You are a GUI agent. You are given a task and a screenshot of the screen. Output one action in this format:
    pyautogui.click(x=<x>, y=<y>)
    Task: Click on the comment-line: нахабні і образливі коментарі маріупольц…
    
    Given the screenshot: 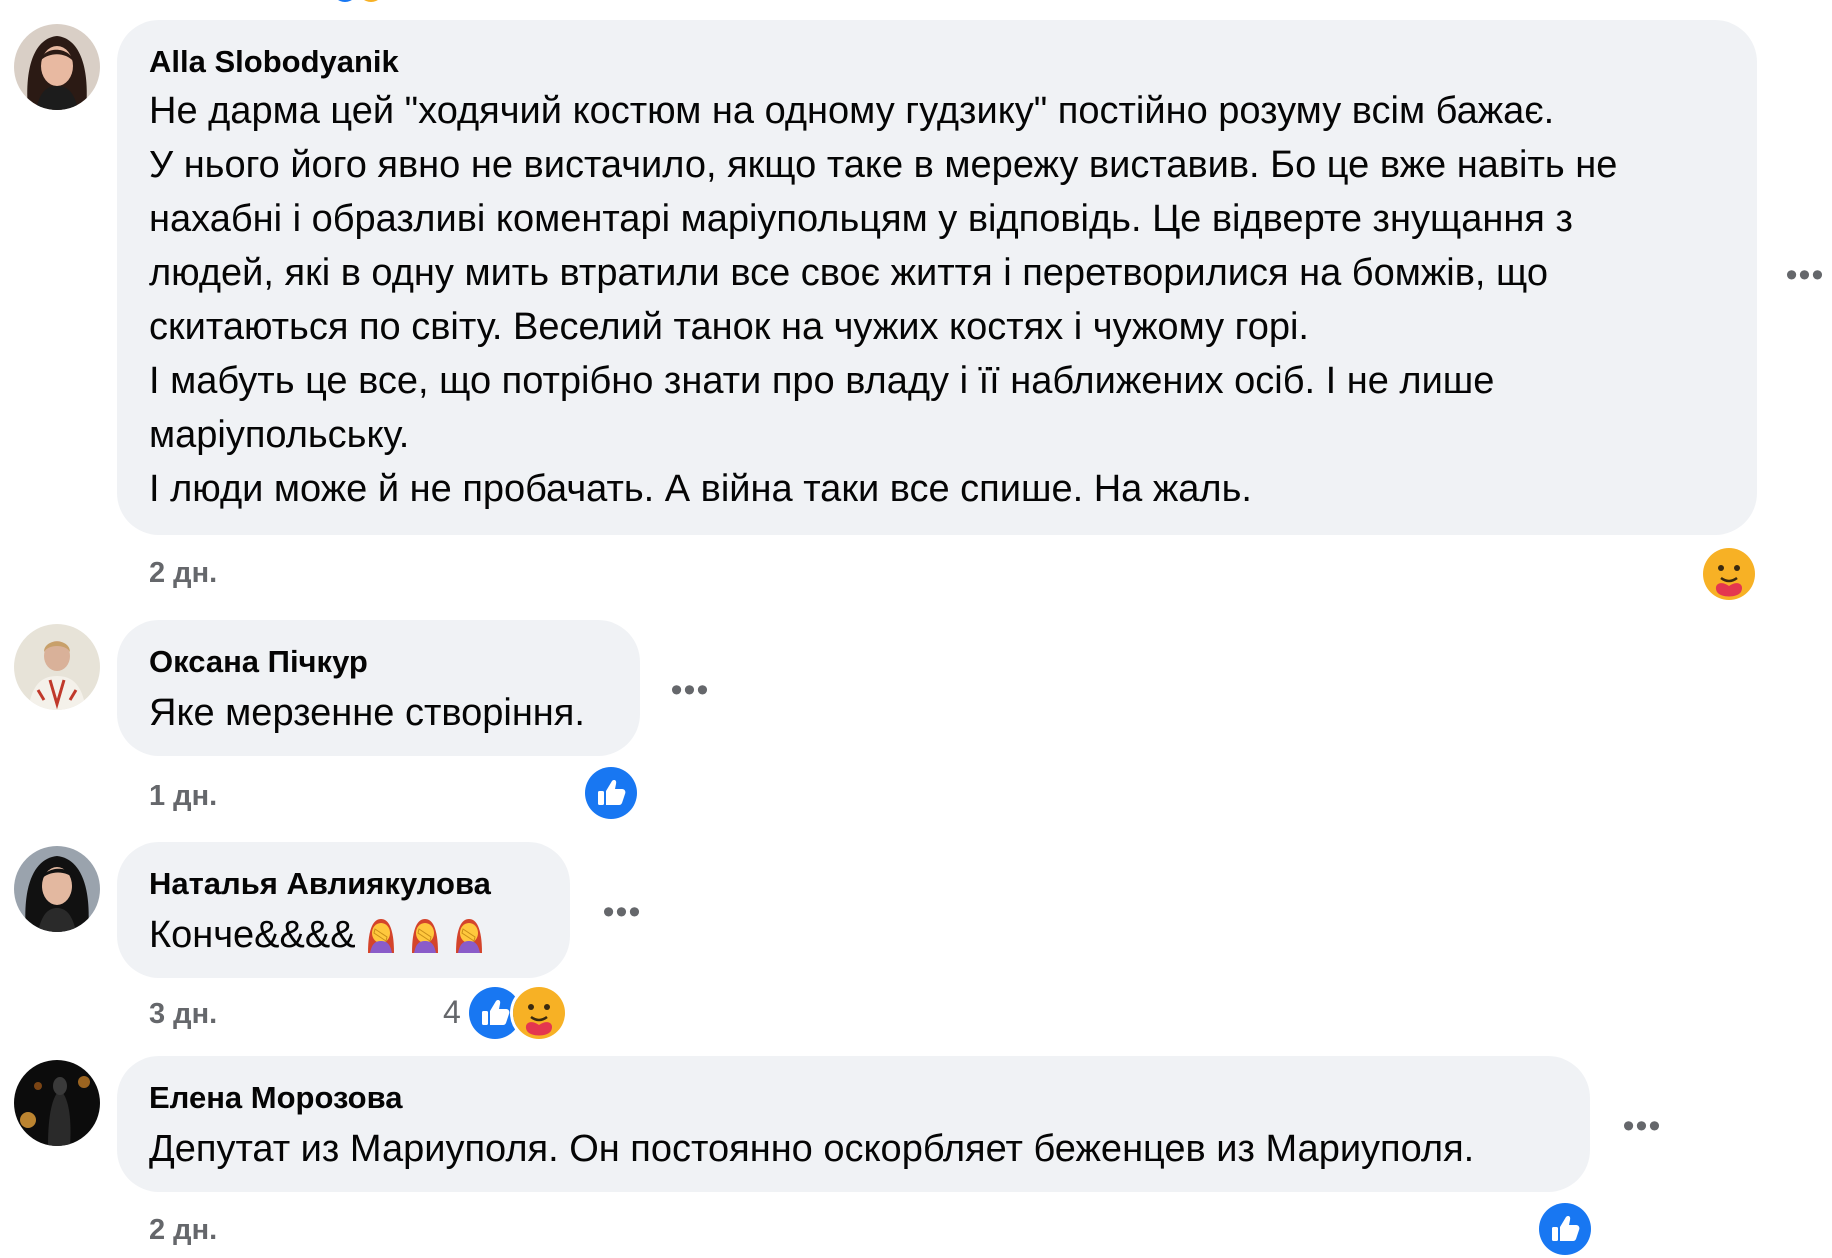 What is the action you would take?
    pyautogui.click(x=861, y=219)
    